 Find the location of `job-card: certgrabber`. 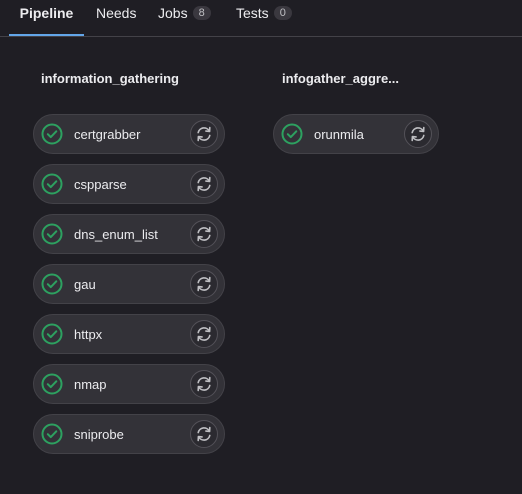

job-card: certgrabber is located at coordinates (129, 134).